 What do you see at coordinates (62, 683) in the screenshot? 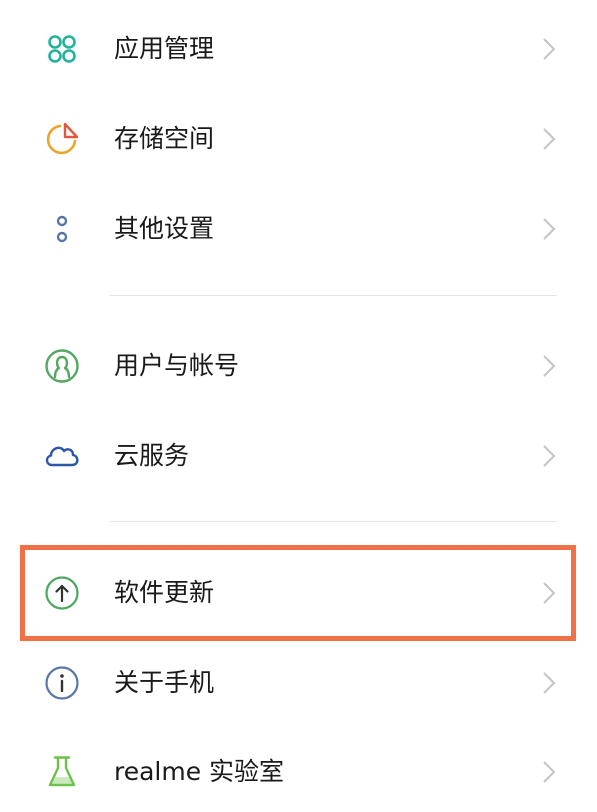
I see `info-icon` at bounding box center [62, 683].